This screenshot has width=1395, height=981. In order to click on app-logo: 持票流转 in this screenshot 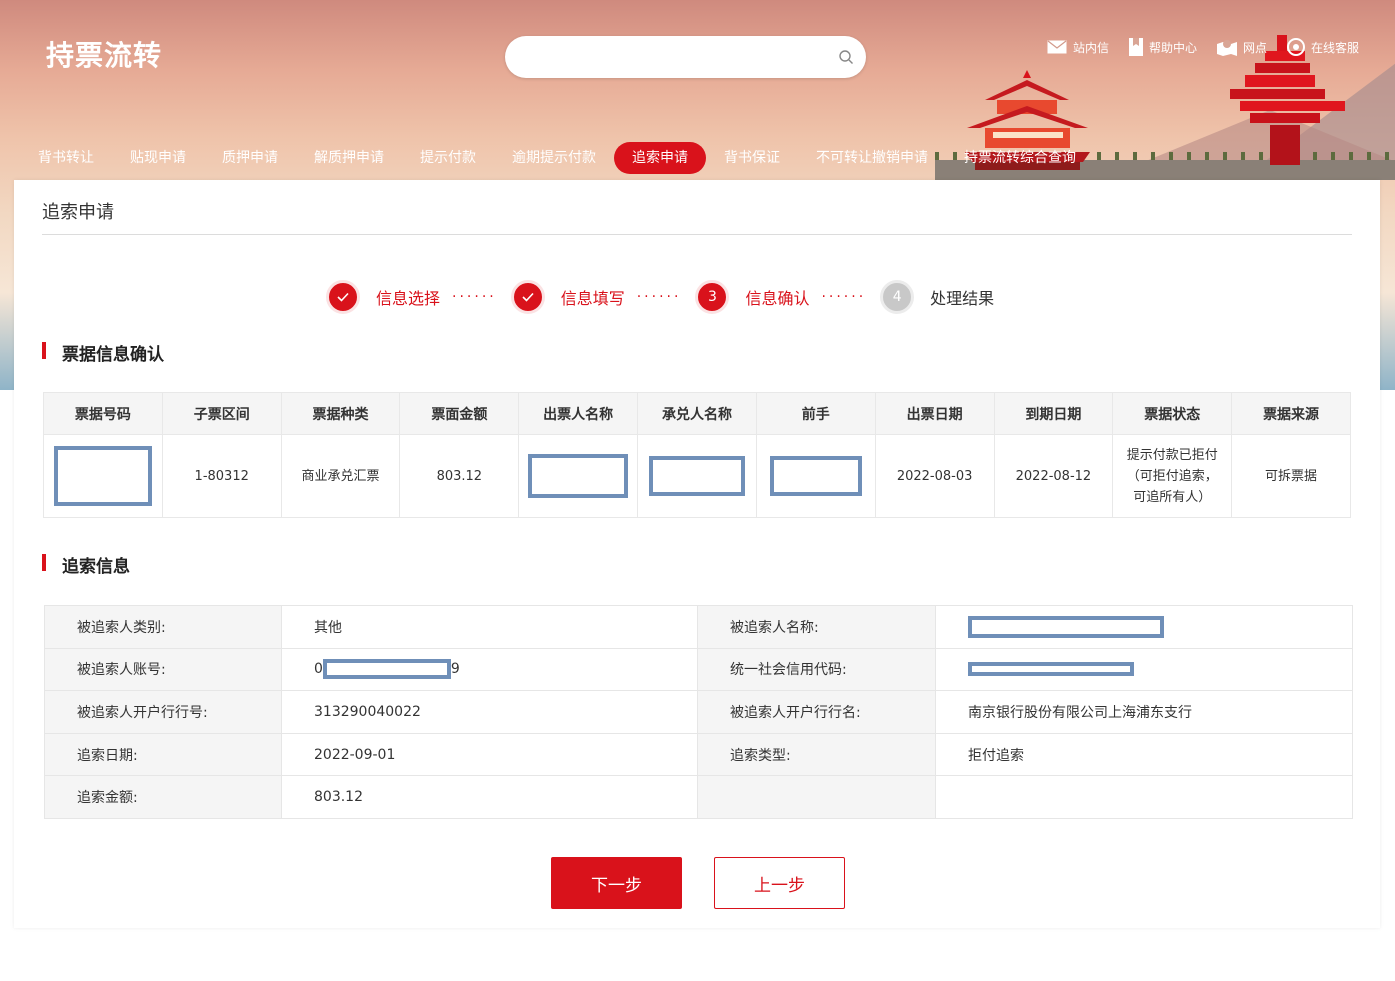, I will do `click(104, 54)`.